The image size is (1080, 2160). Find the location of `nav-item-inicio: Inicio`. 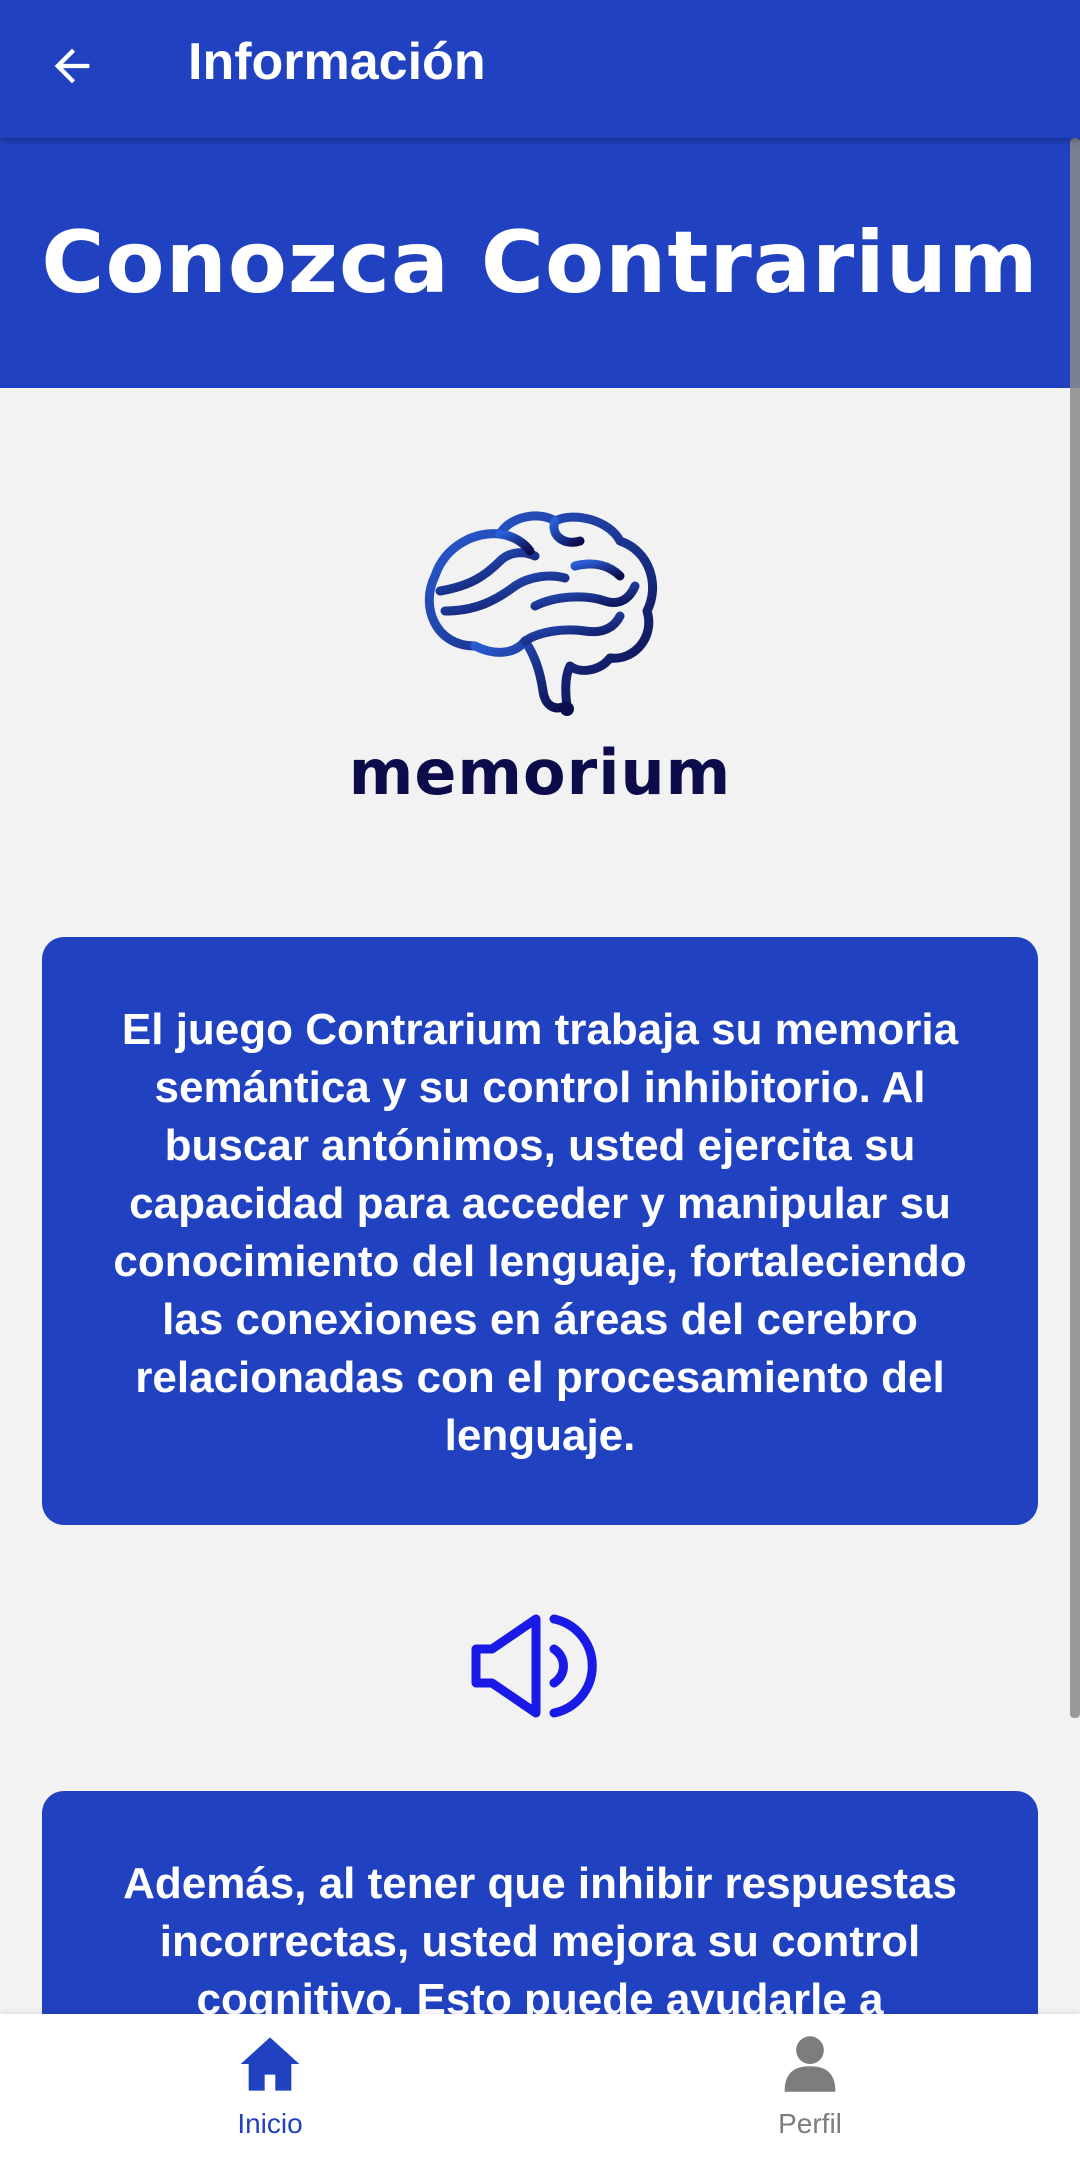

nav-item-inicio: Inicio is located at coordinates (270, 2087).